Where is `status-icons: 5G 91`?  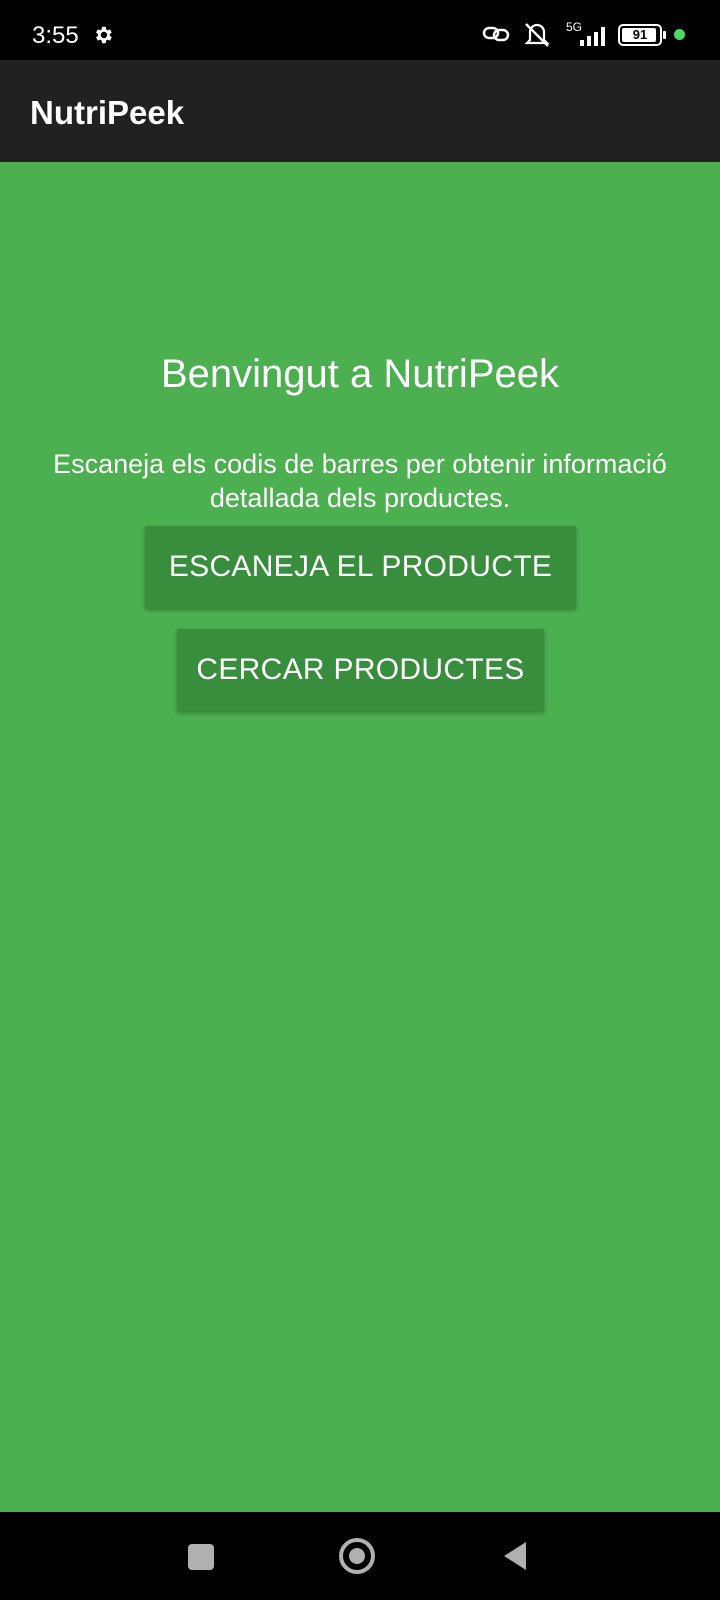
status-icons: 5G 91 is located at coordinates (590, 30).